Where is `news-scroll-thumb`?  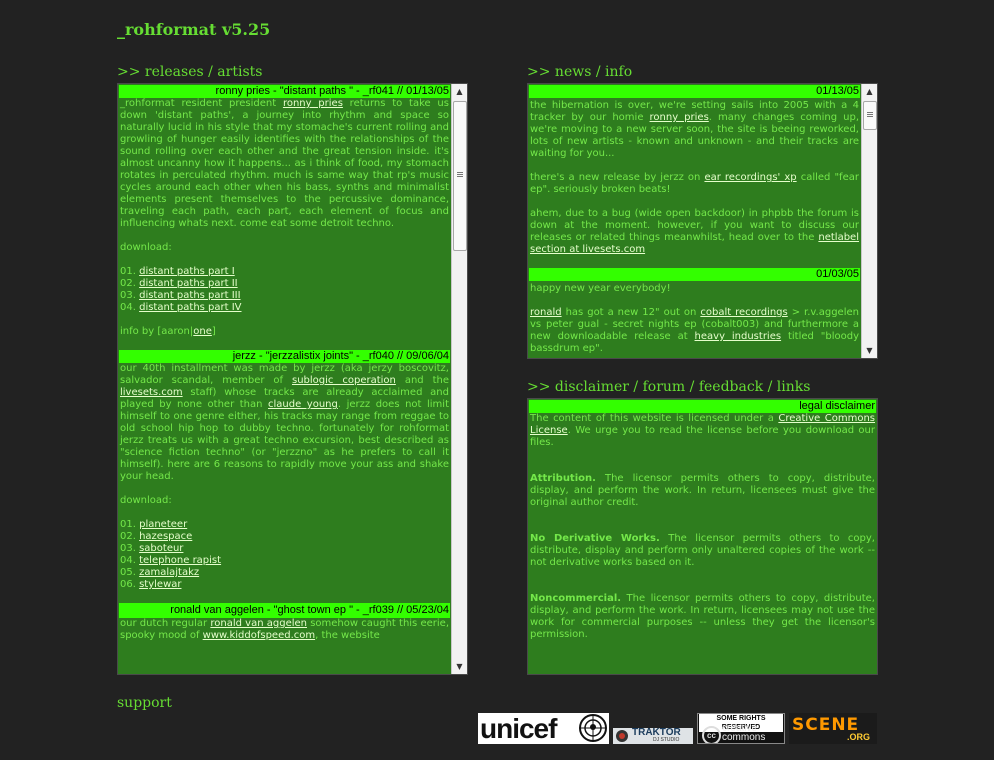
news-scroll-thumb is located at coordinates (870, 115).